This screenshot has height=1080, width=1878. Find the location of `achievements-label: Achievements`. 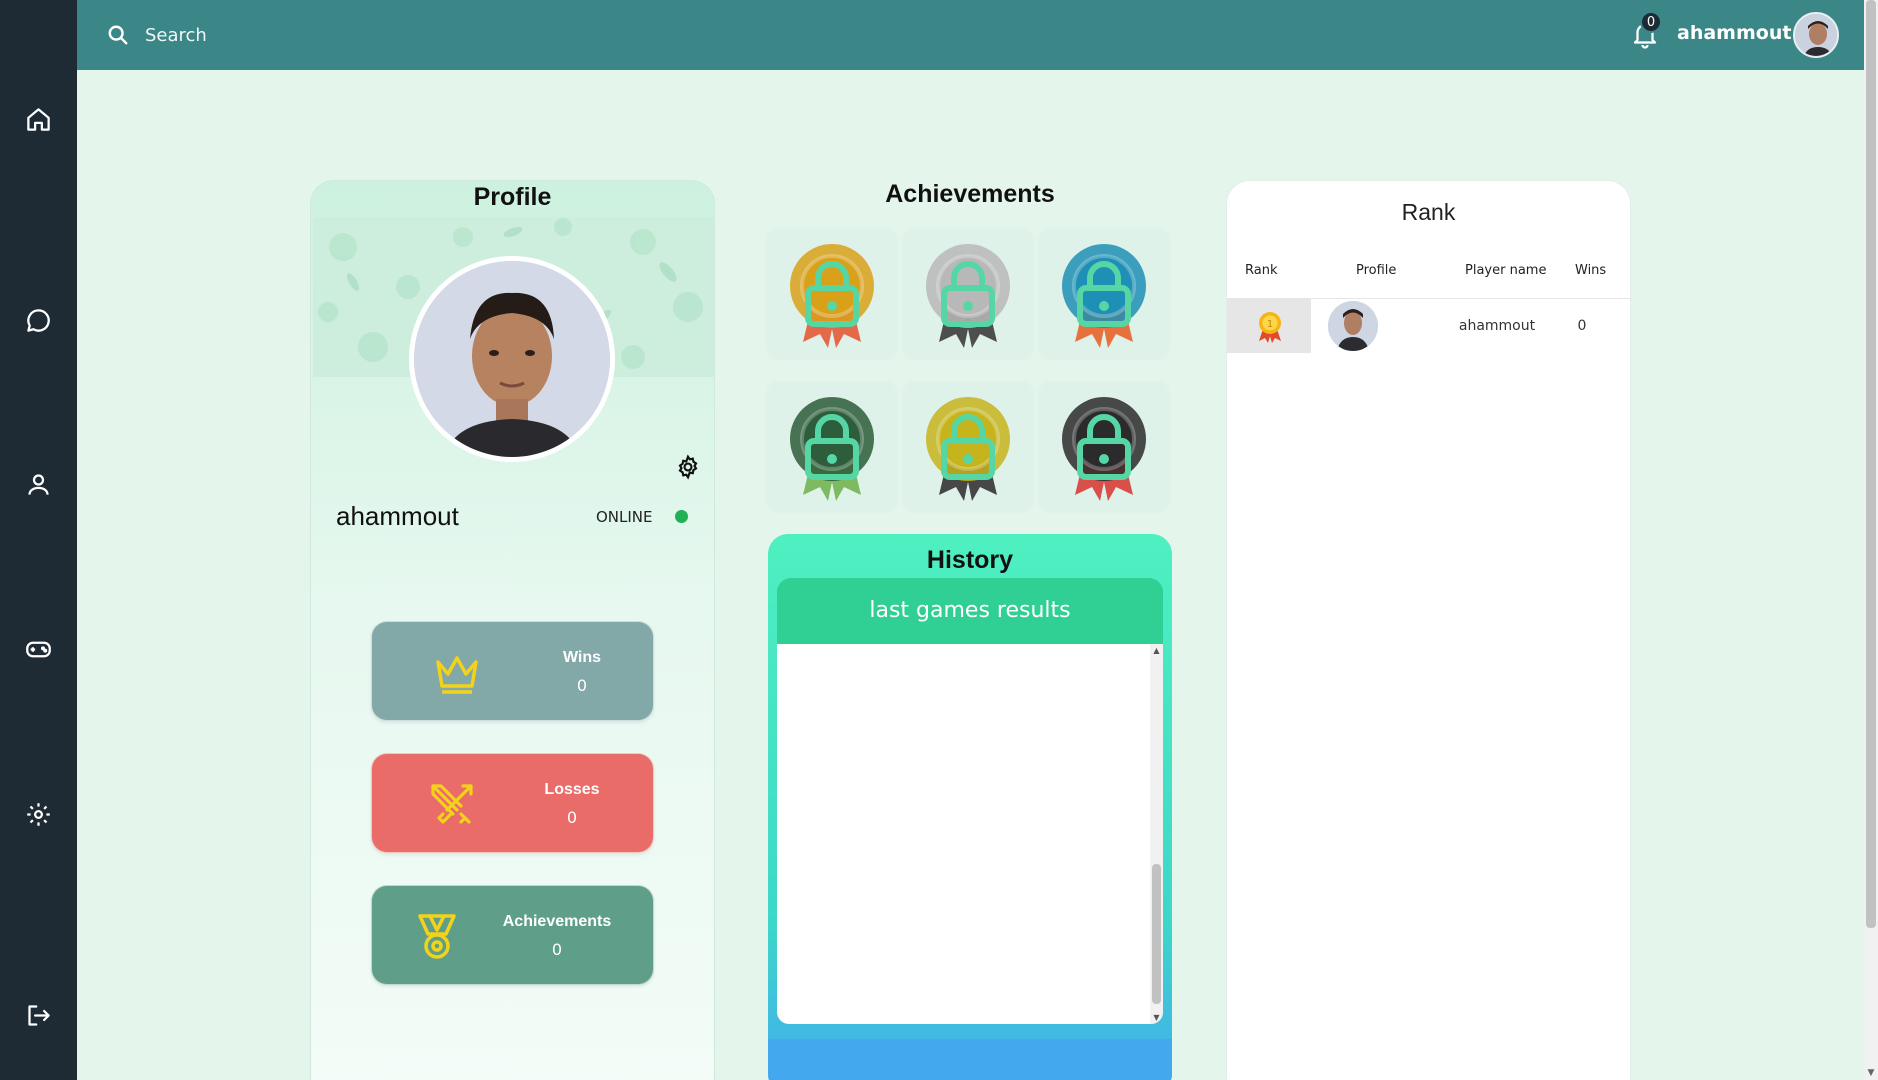

achievements-label: Achievements is located at coordinates (557, 921).